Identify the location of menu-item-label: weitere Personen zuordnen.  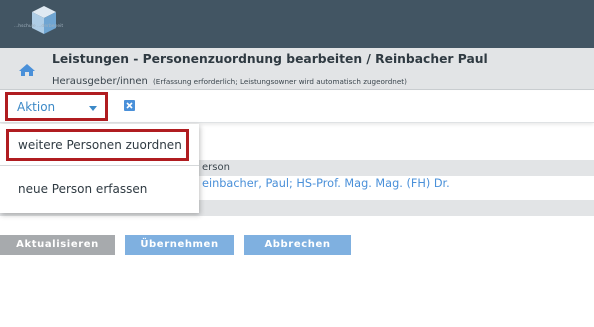
(100, 145).